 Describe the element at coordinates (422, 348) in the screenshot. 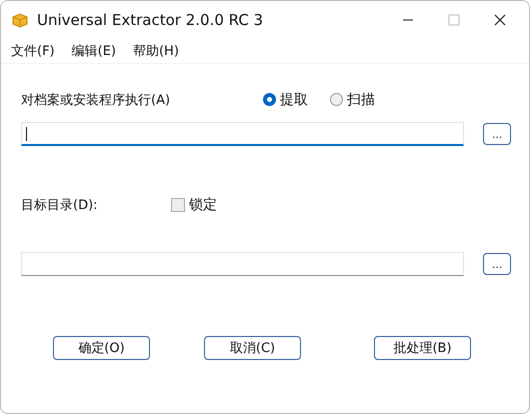

I see `dialog-button: 批处理(B)` at that location.